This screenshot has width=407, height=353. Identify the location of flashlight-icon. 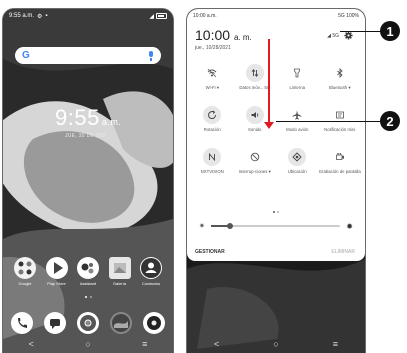
(297, 73).